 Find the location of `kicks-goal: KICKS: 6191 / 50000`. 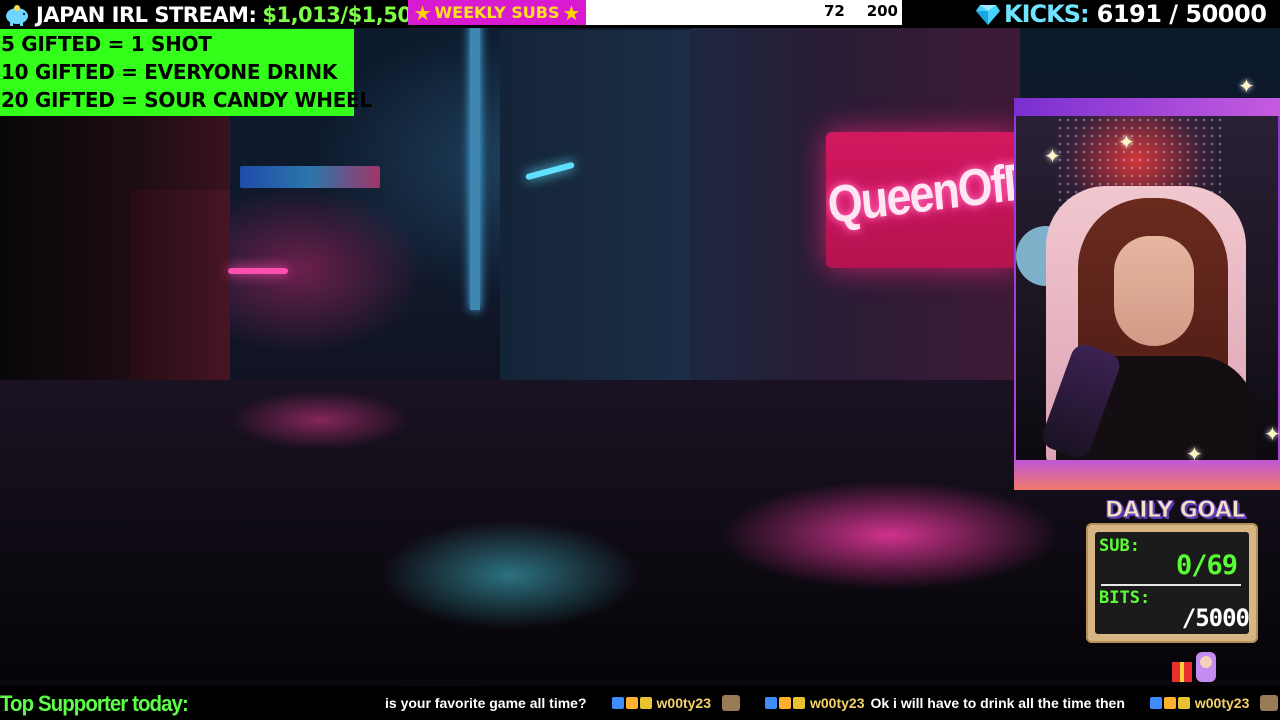

kicks-goal: KICKS: 6191 / 50000 is located at coordinates (1121, 14).